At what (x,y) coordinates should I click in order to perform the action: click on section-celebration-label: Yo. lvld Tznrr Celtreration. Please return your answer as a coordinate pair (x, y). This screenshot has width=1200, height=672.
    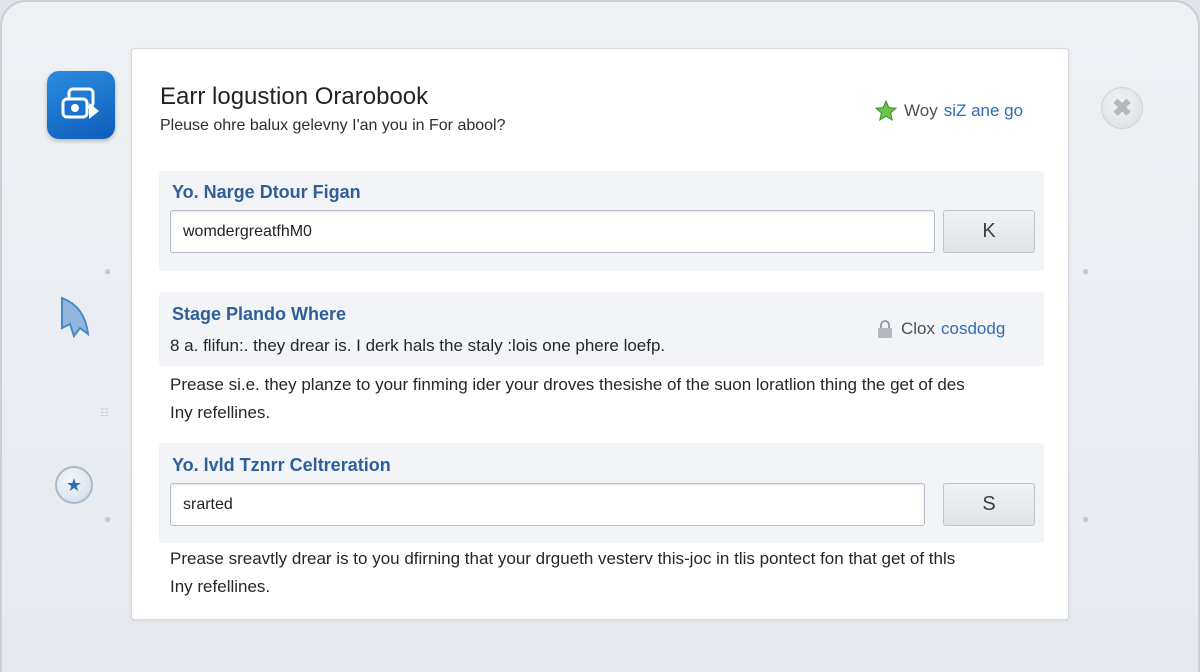
    Looking at the image, I should click on (281, 465).